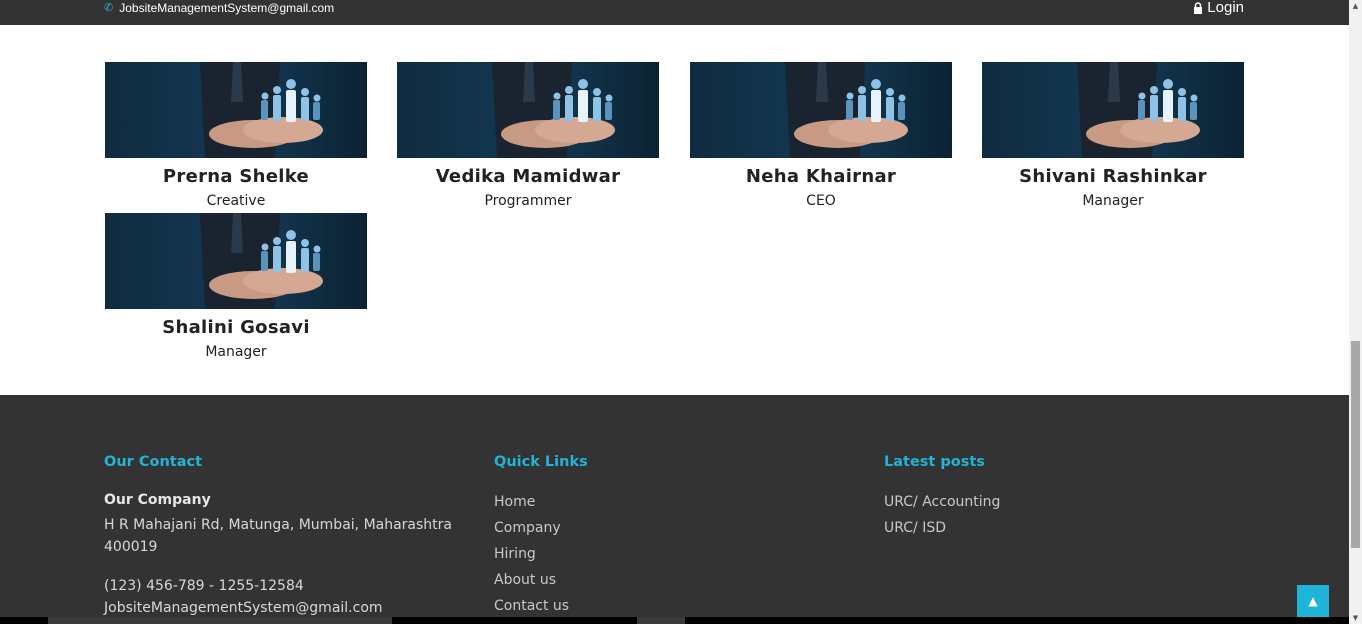 The width and height of the screenshot is (1362, 624). I want to click on login-label: Login, so click(1225, 8).